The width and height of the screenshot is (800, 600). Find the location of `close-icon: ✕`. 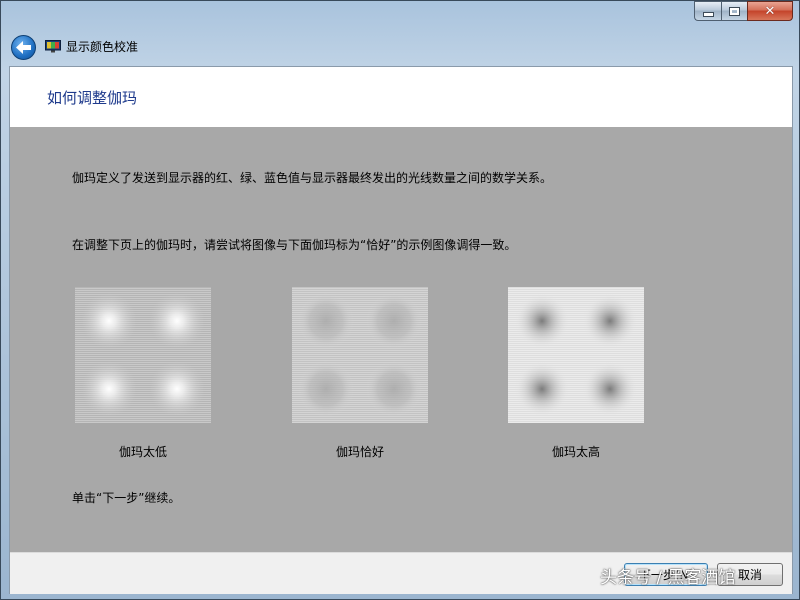

close-icon: ✕ is located at coordinates (770, 11).